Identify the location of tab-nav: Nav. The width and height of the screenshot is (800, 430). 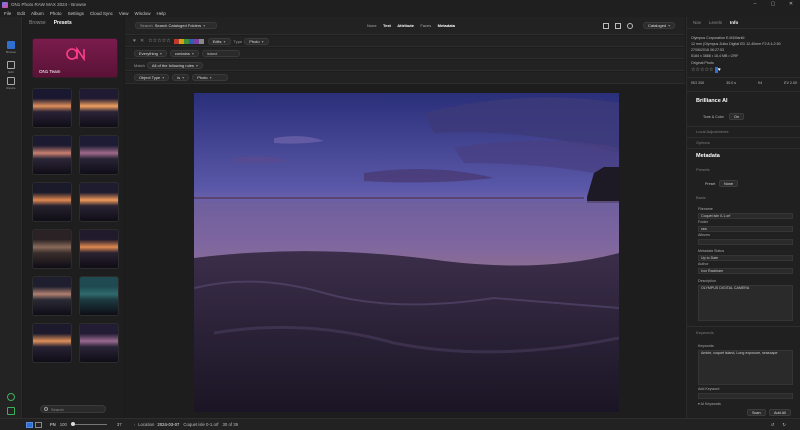
(697, 22).